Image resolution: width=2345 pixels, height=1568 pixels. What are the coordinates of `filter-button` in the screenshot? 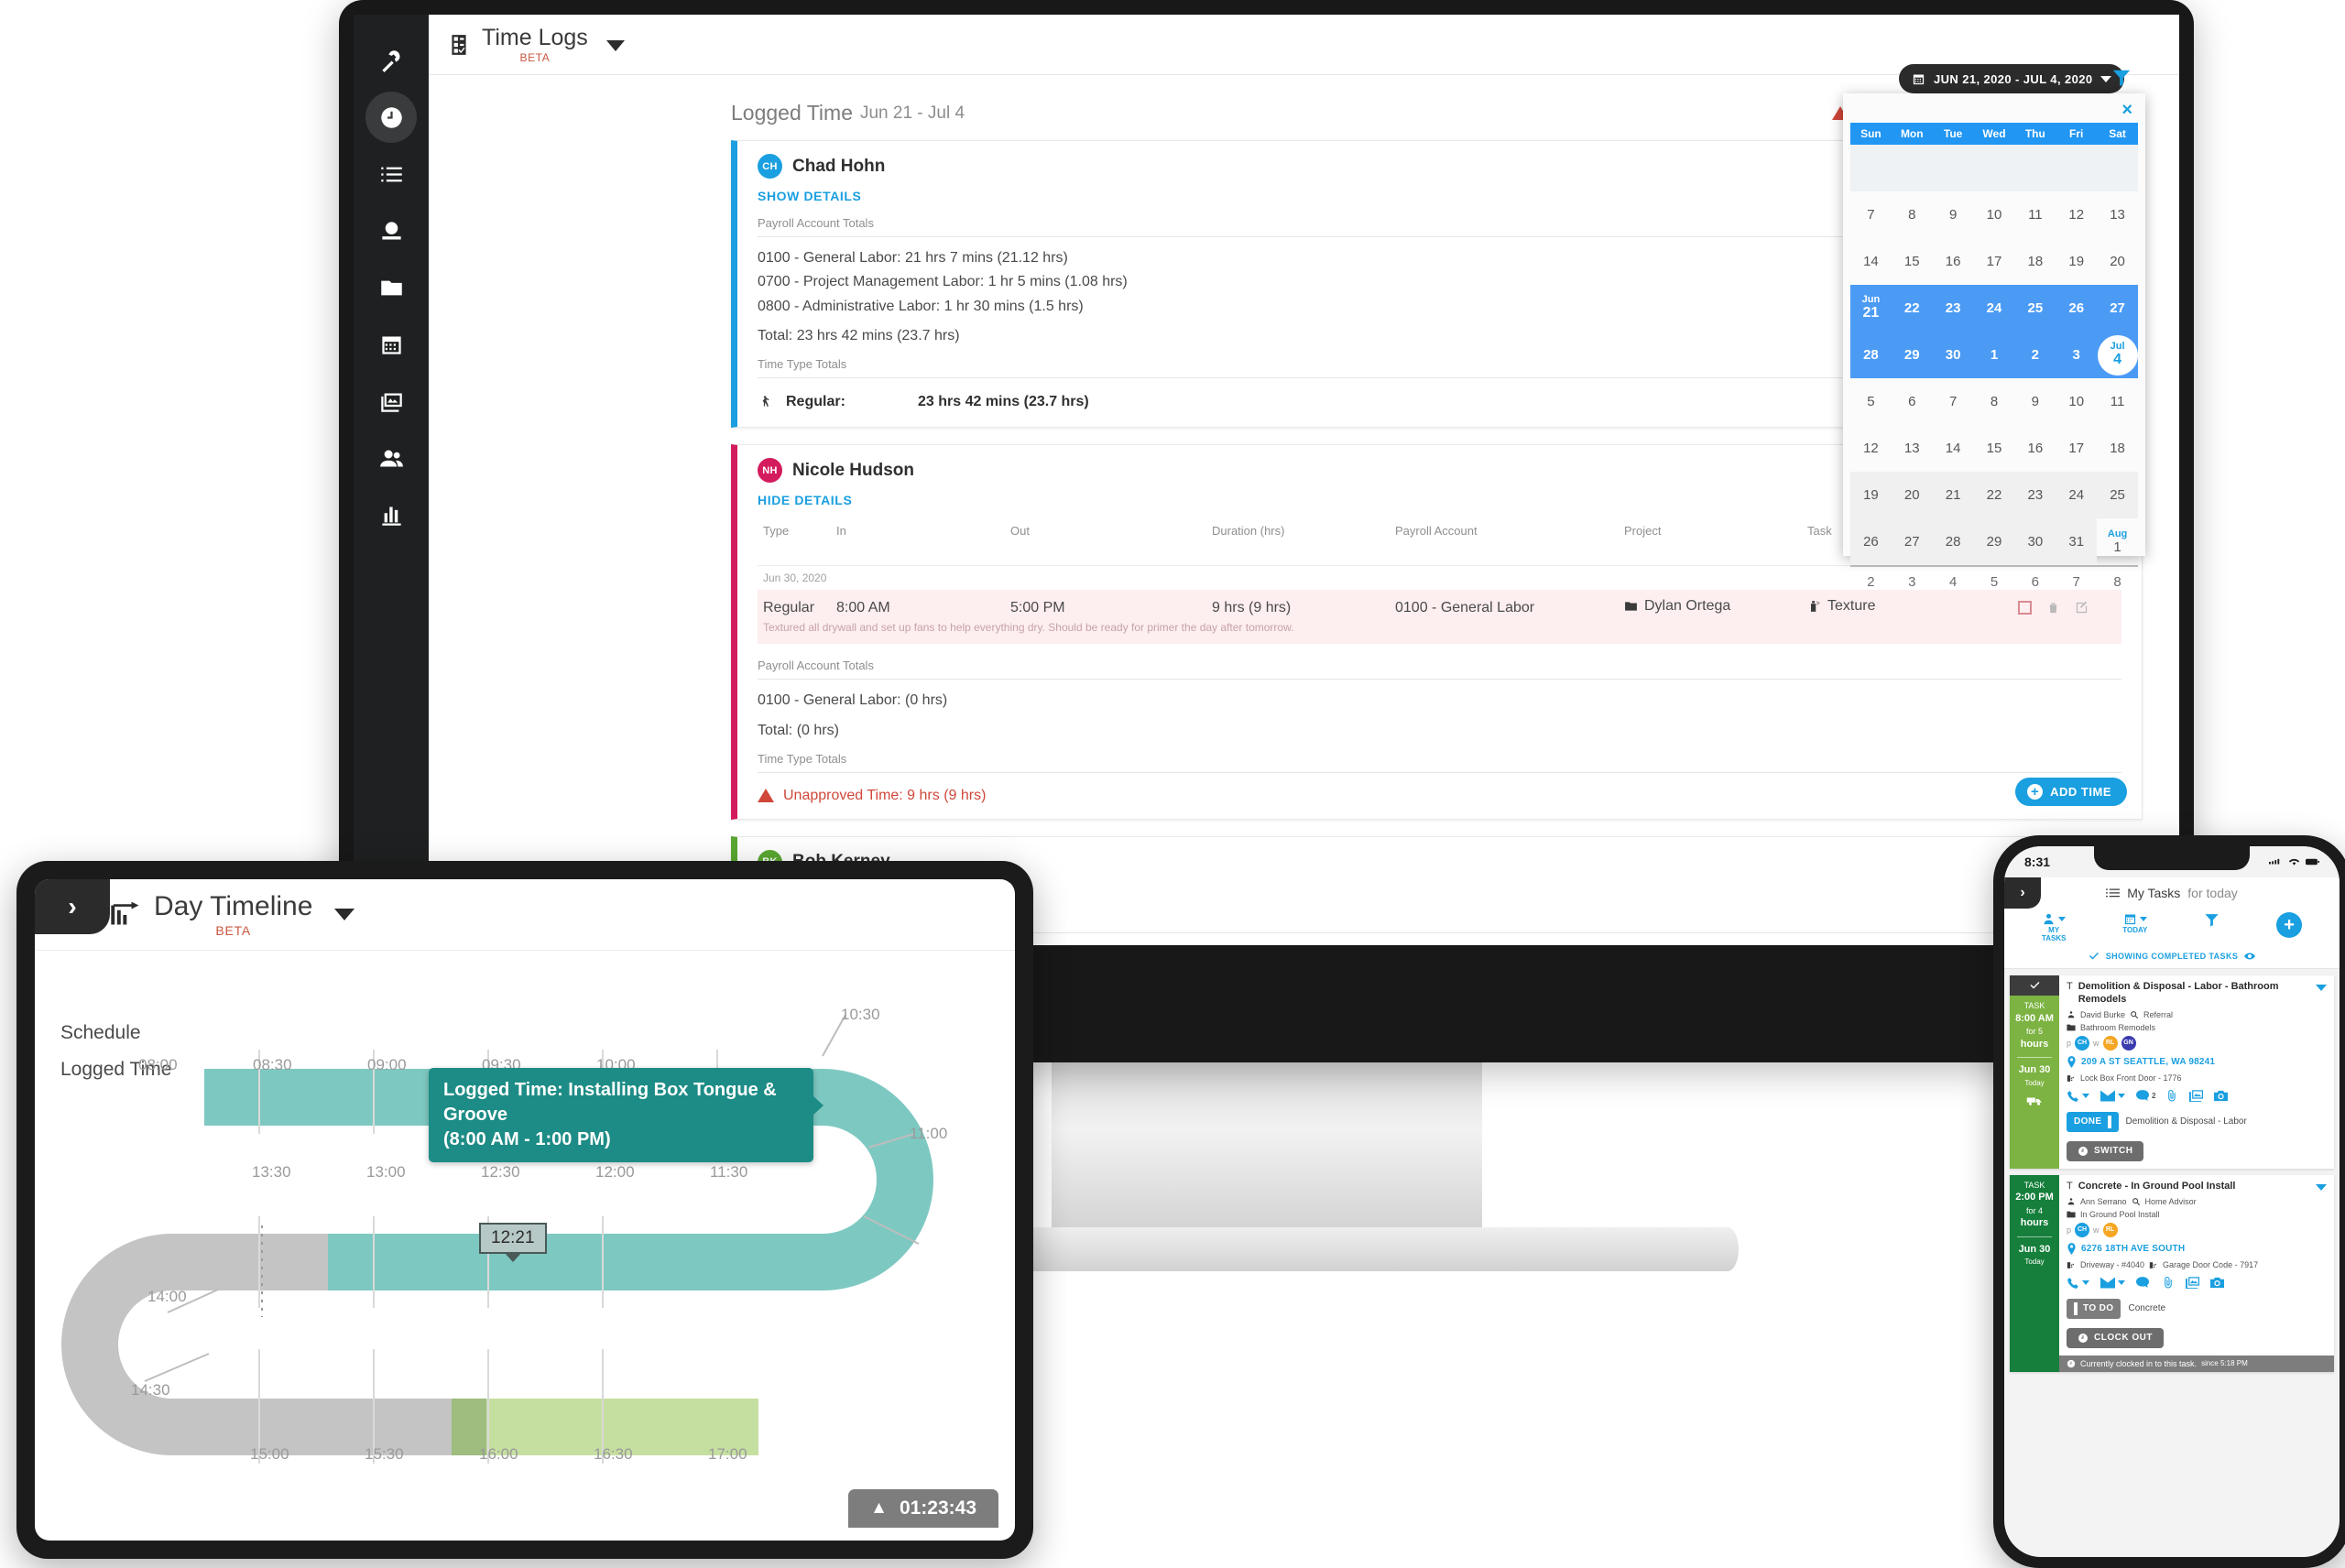 It's located at (2121, 80).